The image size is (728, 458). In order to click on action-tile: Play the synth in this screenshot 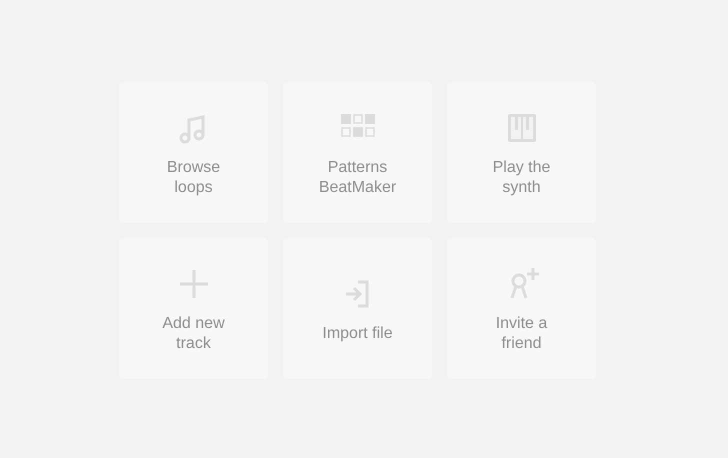, I will do `click(521, 152)`.